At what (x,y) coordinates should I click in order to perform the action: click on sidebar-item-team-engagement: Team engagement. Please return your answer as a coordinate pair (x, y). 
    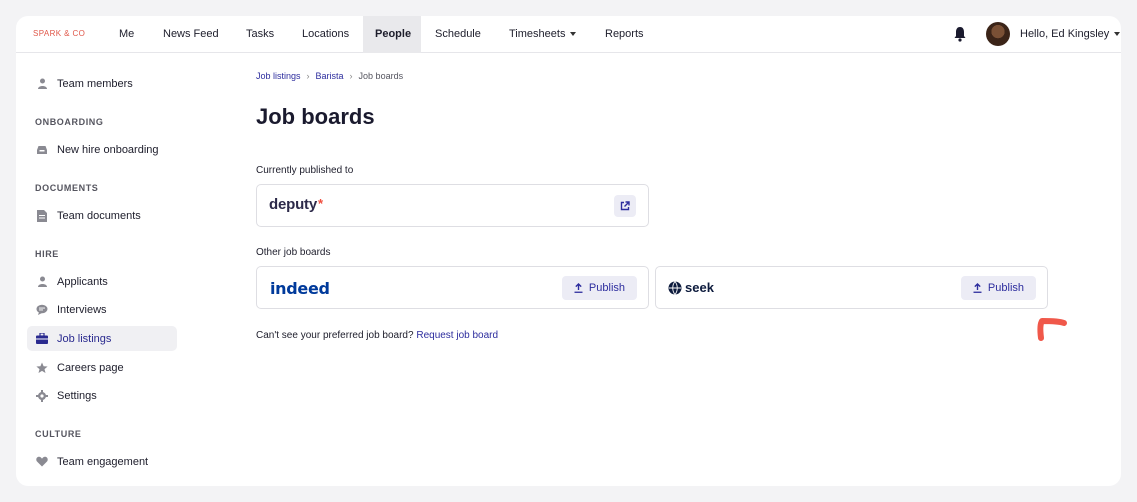
    Looking at the image, I should click on (102, 461).